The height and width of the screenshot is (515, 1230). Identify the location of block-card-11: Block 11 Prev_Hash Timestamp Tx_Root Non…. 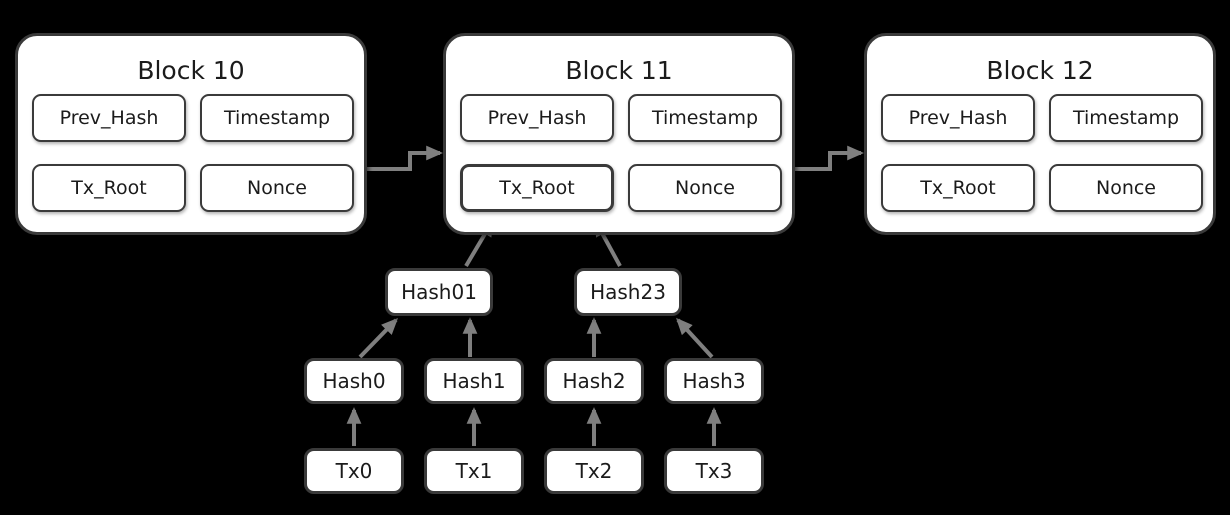
(619, 134).